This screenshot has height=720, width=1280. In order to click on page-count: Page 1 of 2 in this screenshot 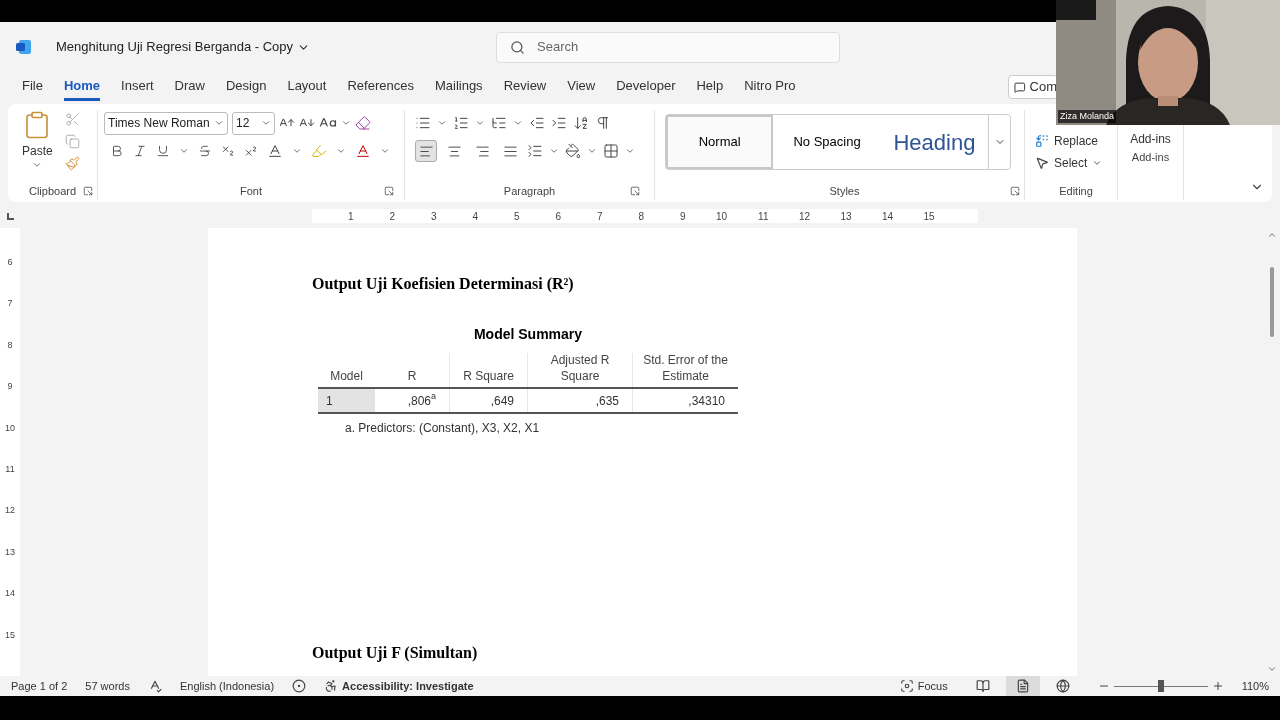, I will do `click(39, 686)`.